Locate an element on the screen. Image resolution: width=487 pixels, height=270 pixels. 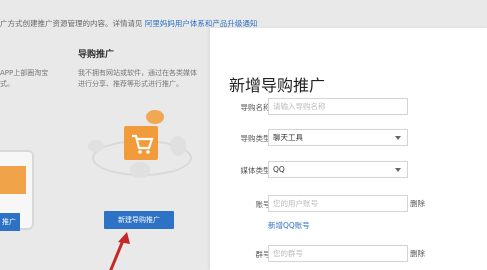
wifi-icon is located at coordinates (155, 117).